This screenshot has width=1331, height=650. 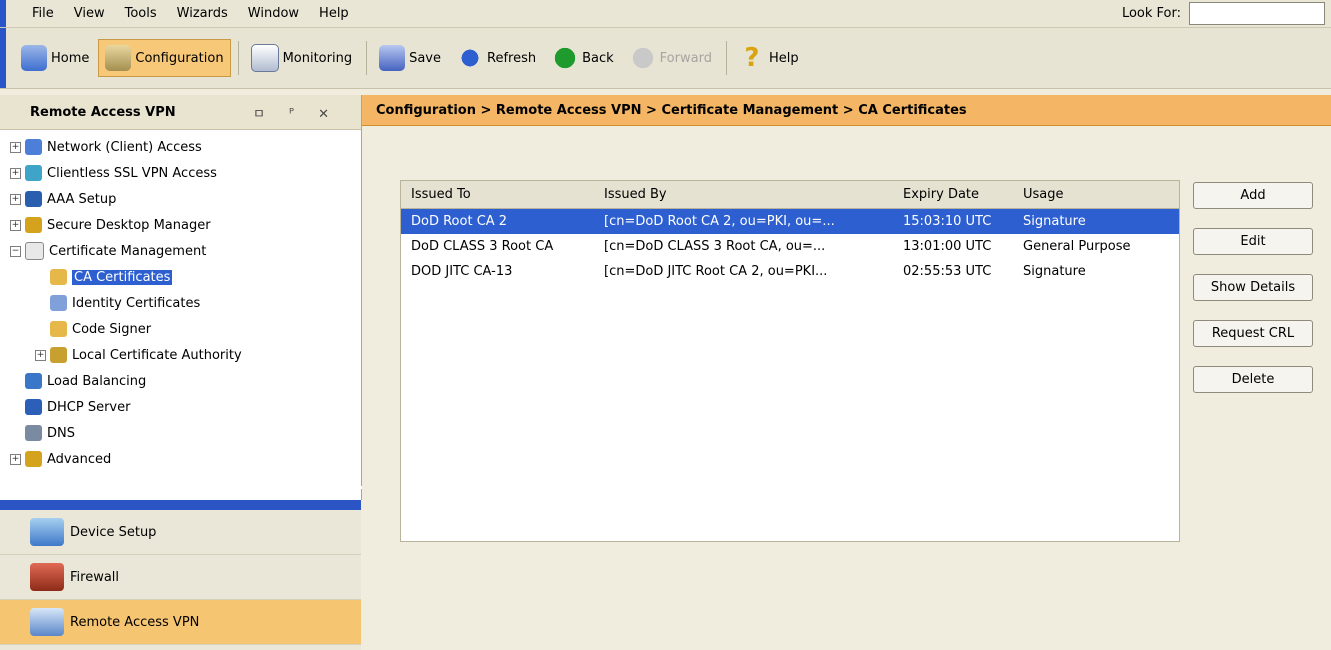 I want to click on save-button: Save, so click(x=410, y=58).